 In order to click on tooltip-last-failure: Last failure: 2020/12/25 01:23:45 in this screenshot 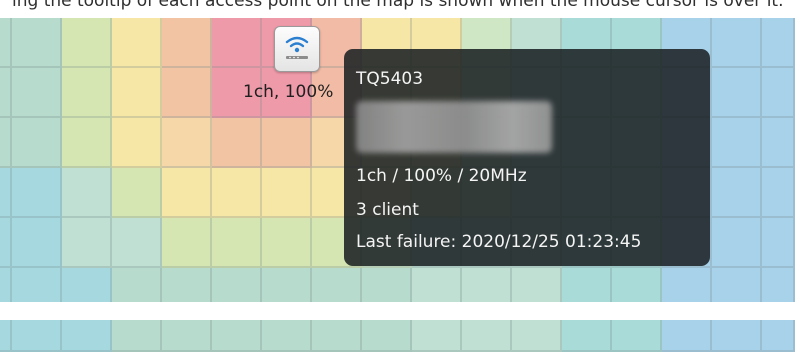, I will do `click(499, 242)`.